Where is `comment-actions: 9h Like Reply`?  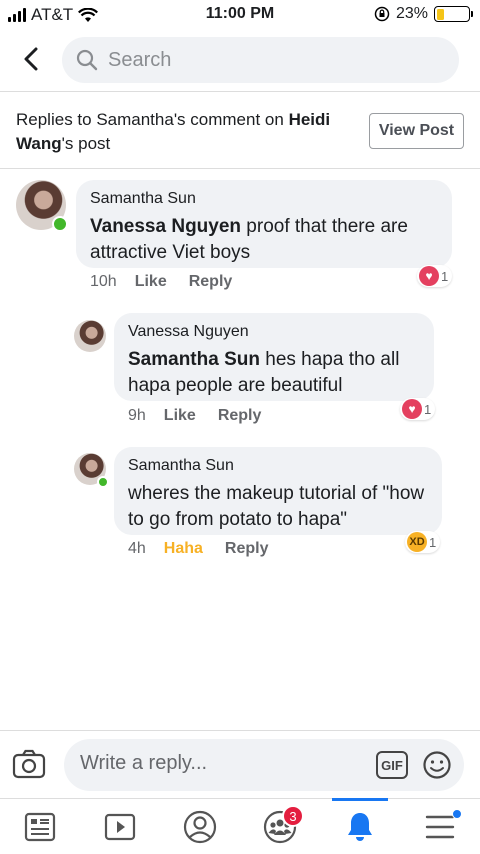 comment-actions: 9h Like Reply is located at coordinates (205, 416).